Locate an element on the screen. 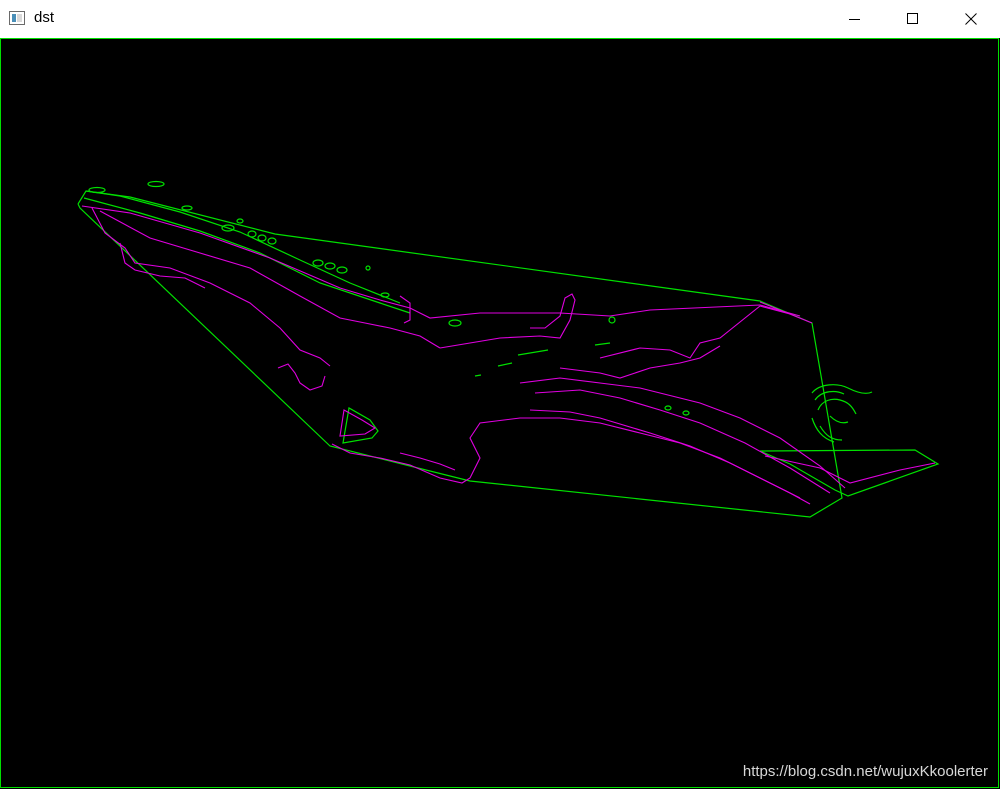  contour-upper-edge is located at coordinates (441, 262).